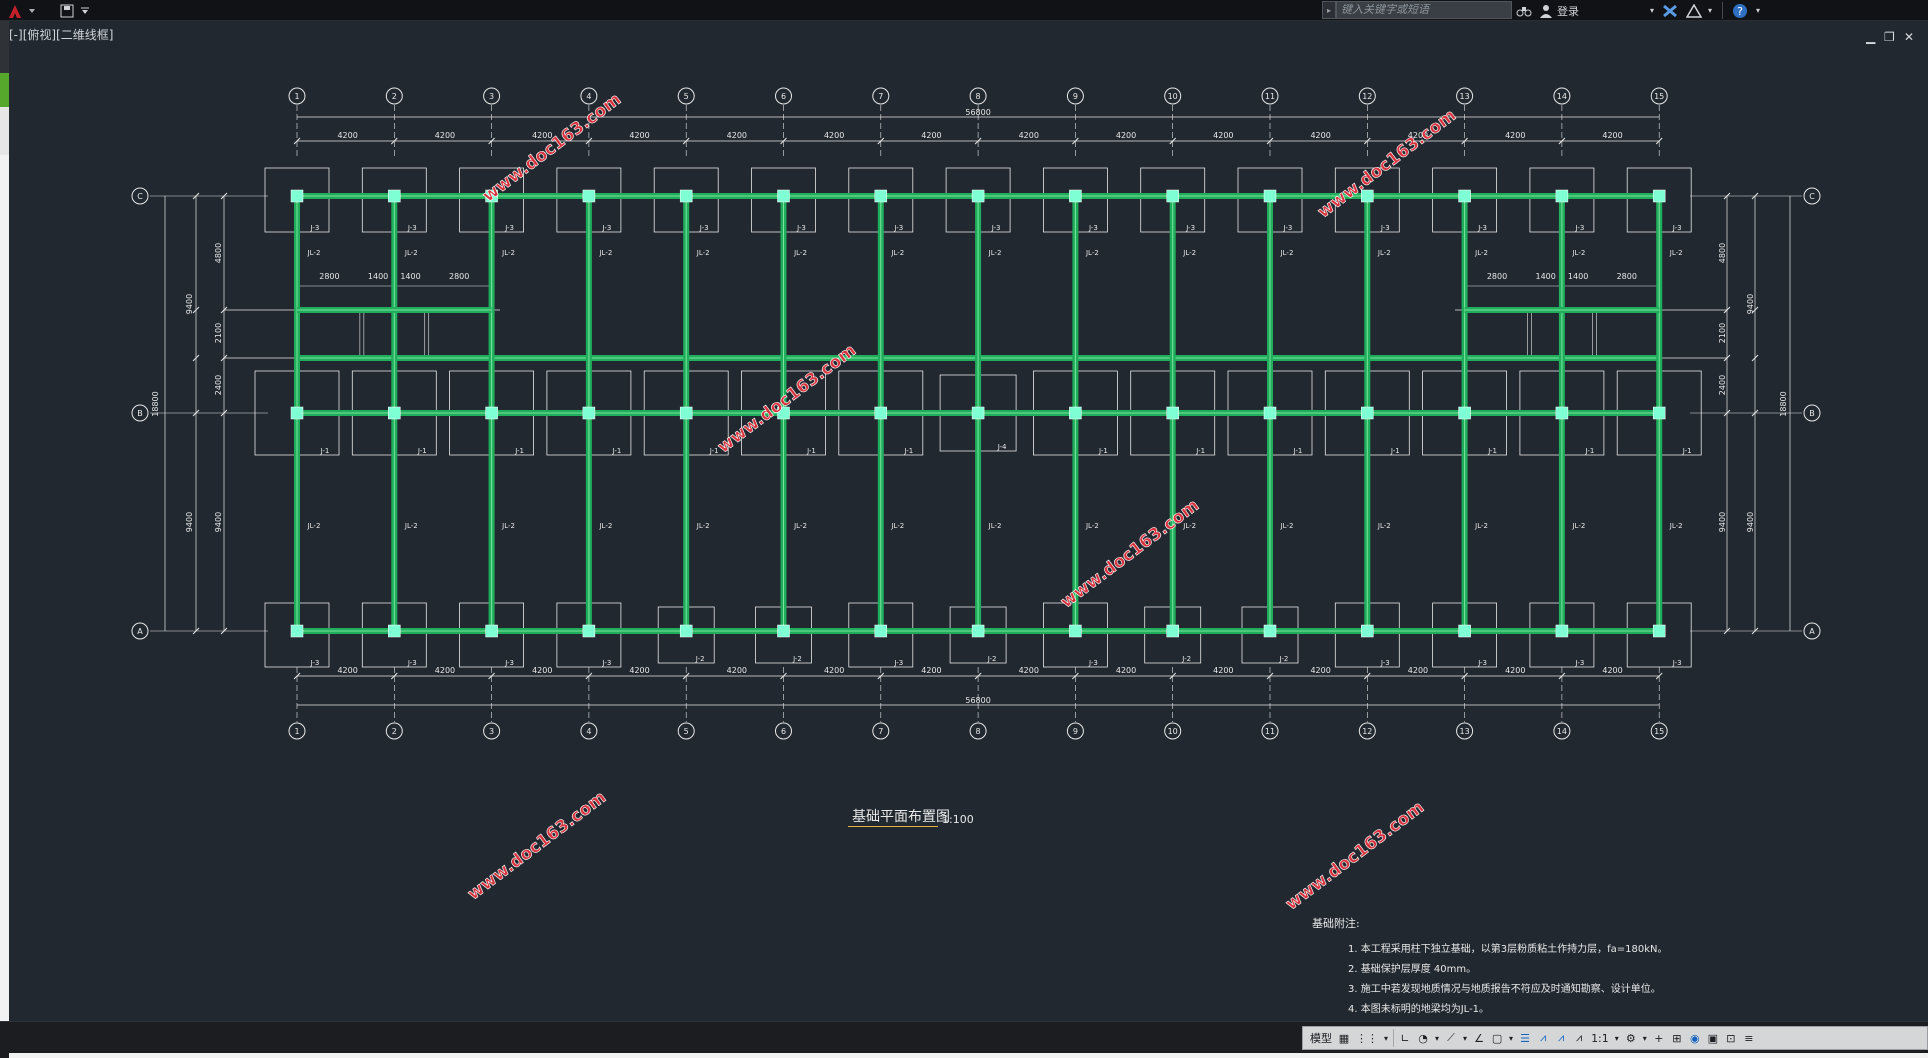 Image resolution: width=1928 pixels, height=1058 pixels. I want to click on annotation-visibility-icon: ⩘, so click(1543, 1038).